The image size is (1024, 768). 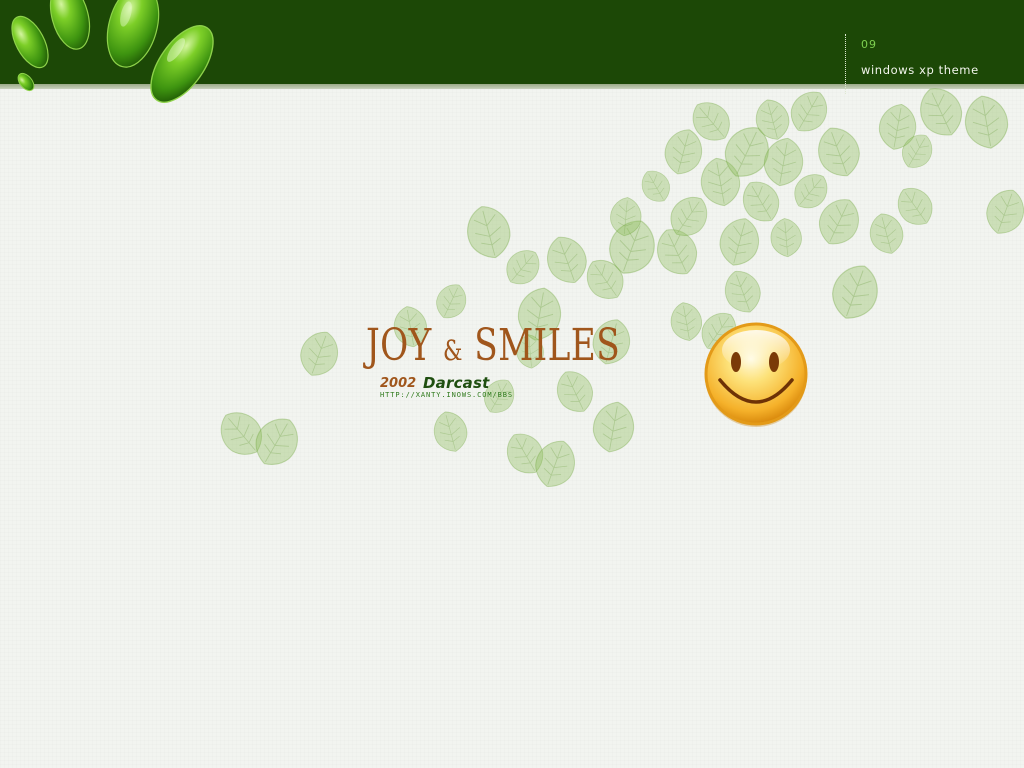 What do you see at coordinates (398, 383) in the screenshot?
I see `logo-year: 2002` at bounding box center [398, 383].